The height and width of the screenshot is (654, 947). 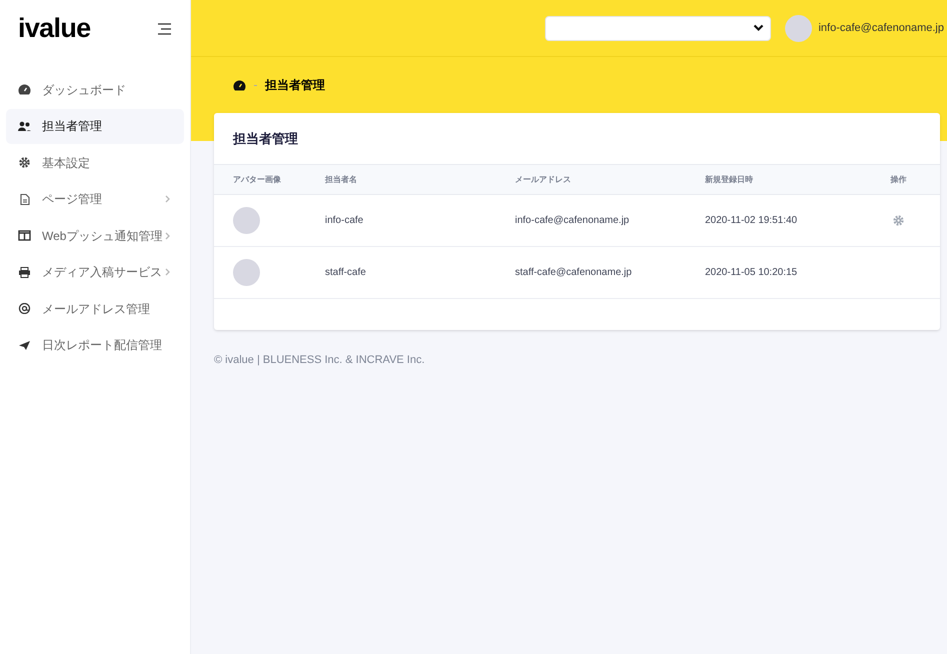 I want to click on column-header: アバター画像, so click(x=257, y=180).